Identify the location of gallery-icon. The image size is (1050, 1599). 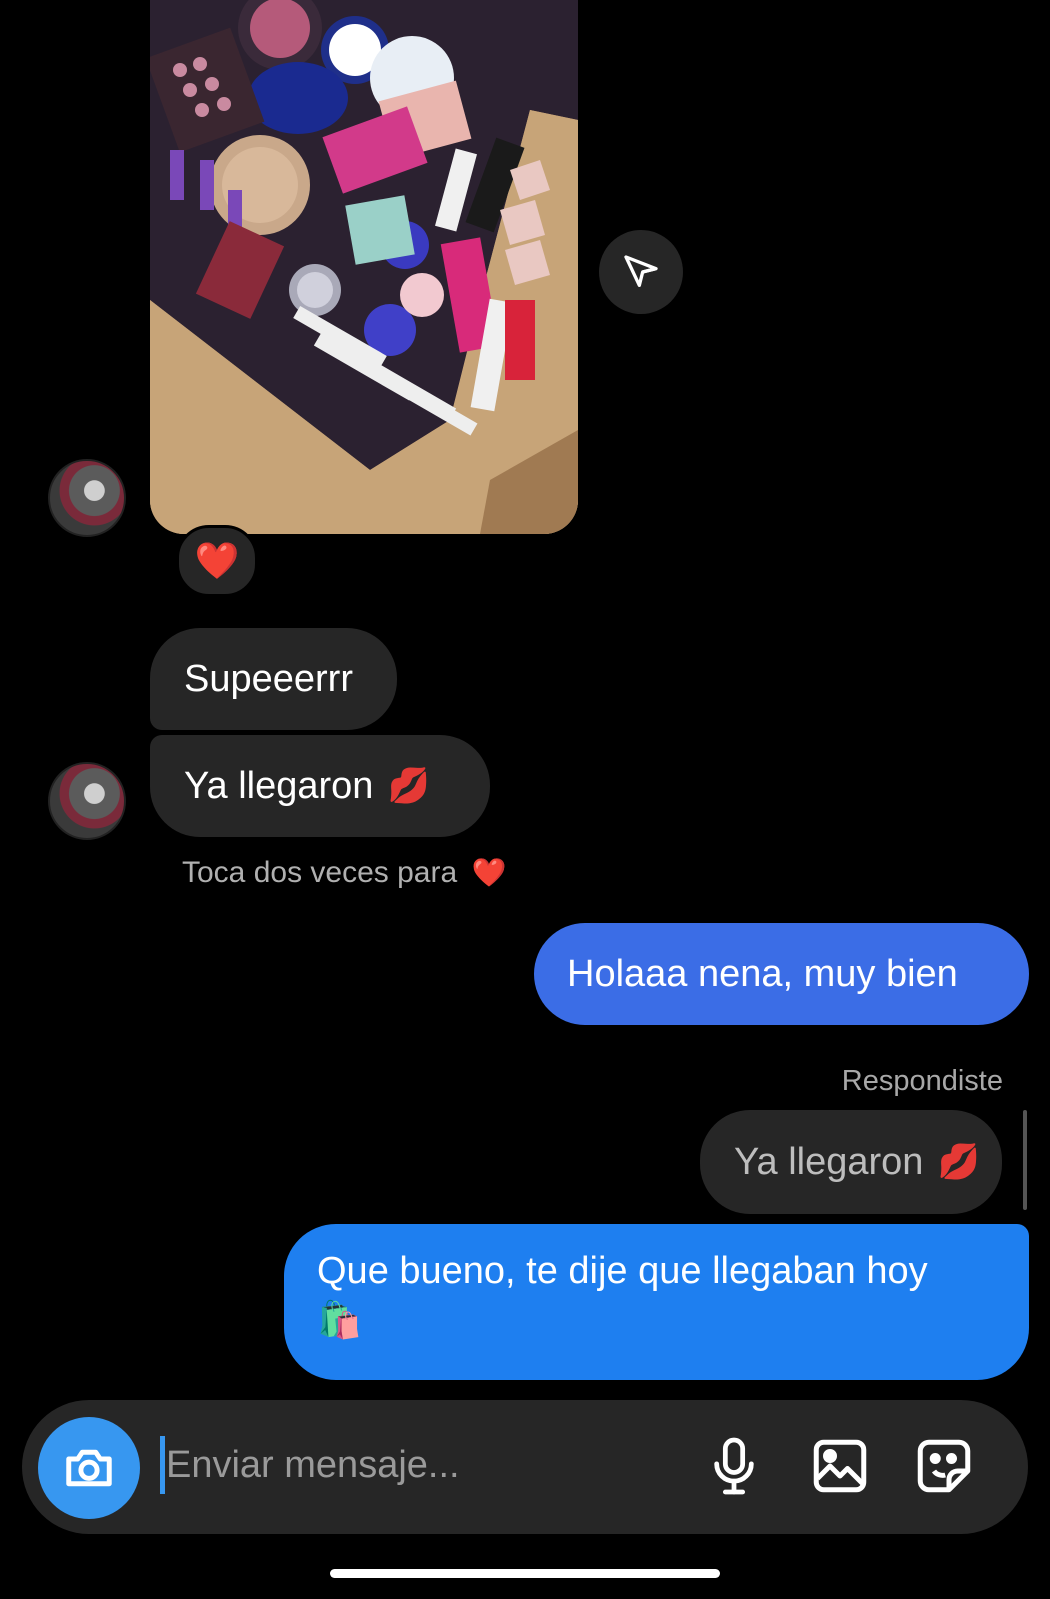
(840, 1466).